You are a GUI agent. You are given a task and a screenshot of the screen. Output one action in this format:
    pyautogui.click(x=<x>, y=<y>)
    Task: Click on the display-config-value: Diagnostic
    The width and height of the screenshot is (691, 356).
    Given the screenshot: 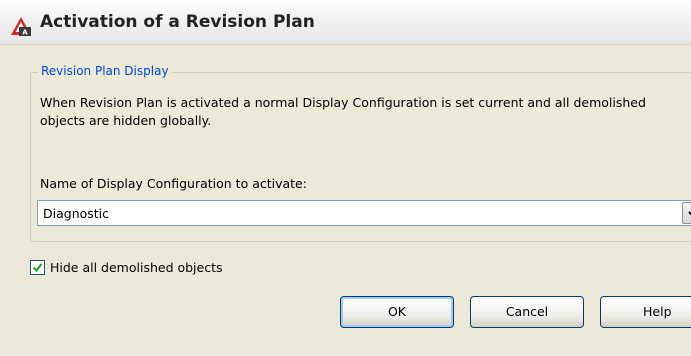 What is the action you would take?
    pyautogui.click(x=76, y=213)
    